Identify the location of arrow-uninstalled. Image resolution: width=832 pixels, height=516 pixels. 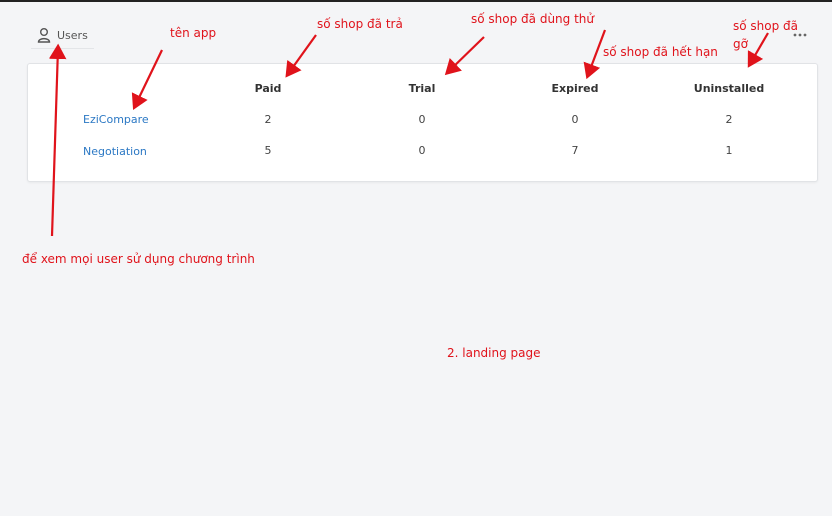
(758, 50).